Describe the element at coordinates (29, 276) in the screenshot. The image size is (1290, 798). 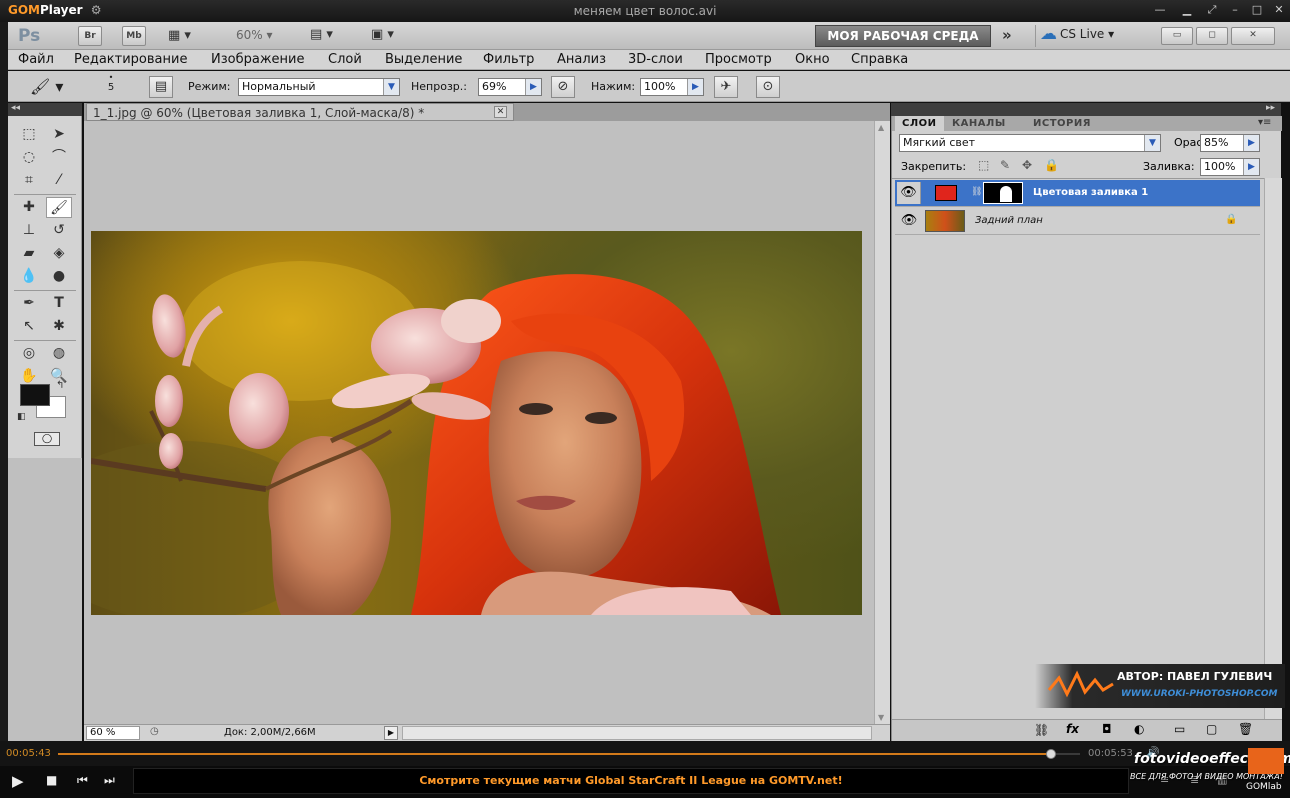
I see `blur-tool-icon: 💧` at that location.